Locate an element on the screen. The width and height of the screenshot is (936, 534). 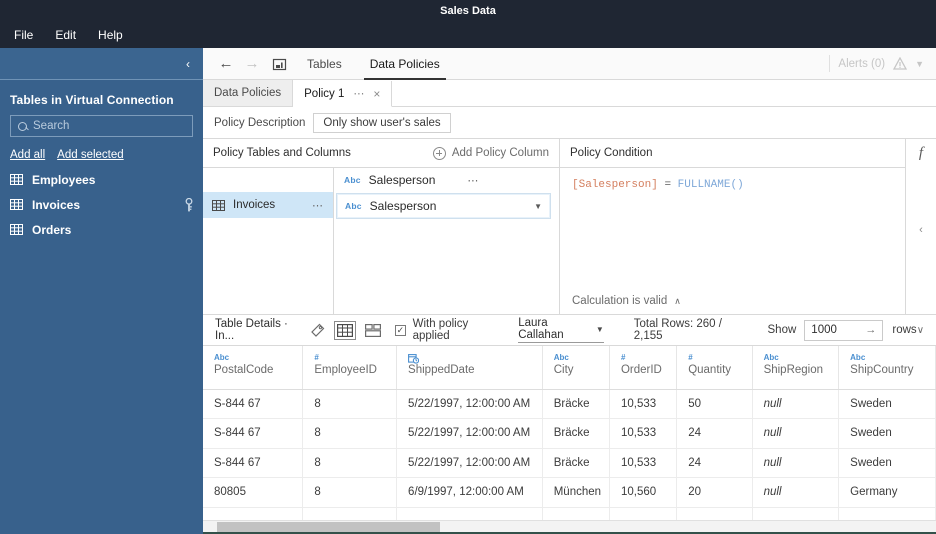
user-selector: Laura Callahan ▼ is located at coordinates (561, 330).